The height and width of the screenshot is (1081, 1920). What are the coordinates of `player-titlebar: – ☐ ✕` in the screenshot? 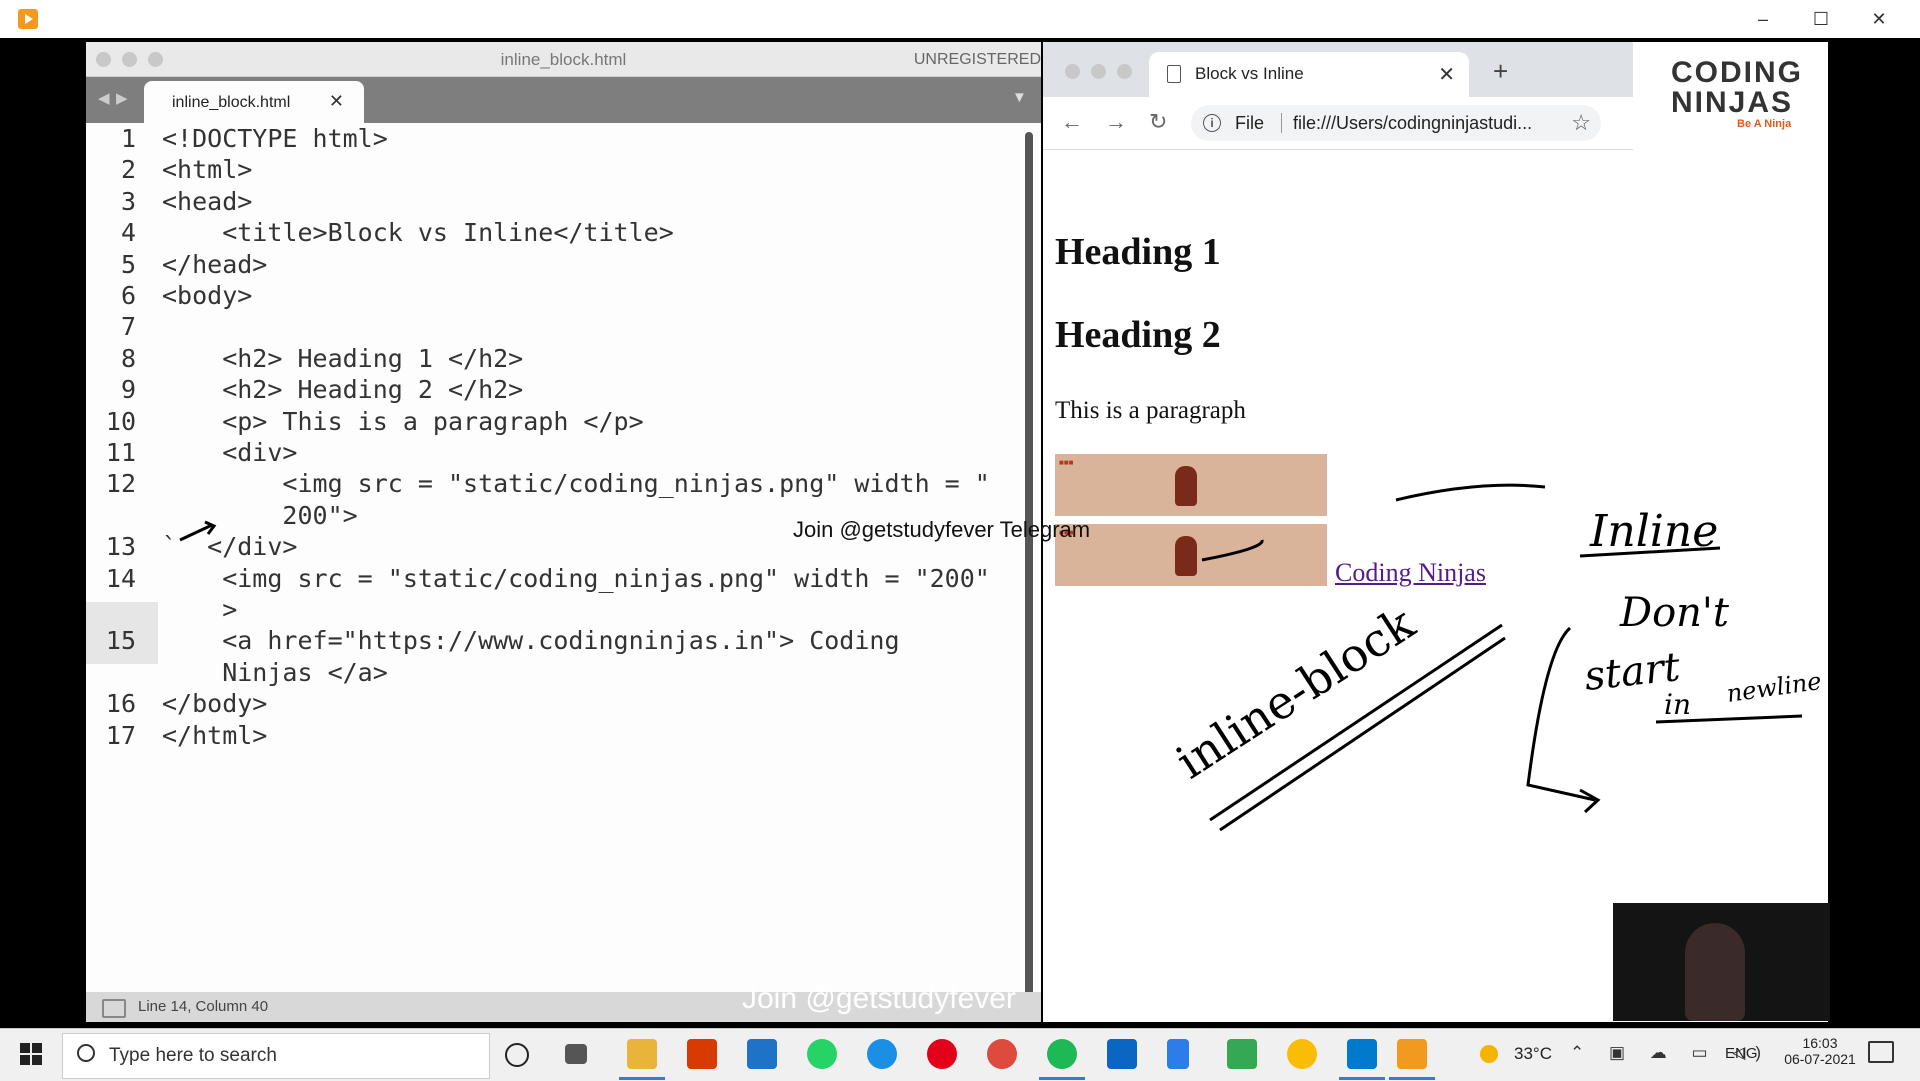 It's located at (960, 19).